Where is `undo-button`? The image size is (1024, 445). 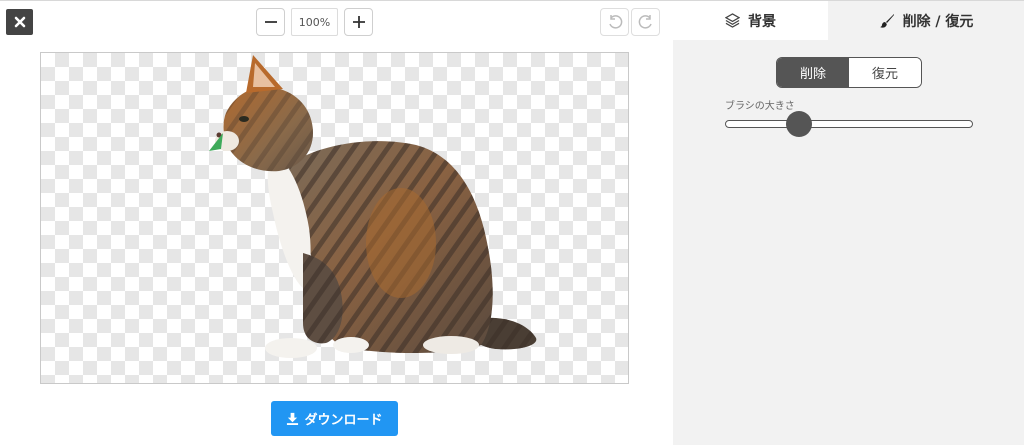 undo-button is located at coordinates (614, 22).